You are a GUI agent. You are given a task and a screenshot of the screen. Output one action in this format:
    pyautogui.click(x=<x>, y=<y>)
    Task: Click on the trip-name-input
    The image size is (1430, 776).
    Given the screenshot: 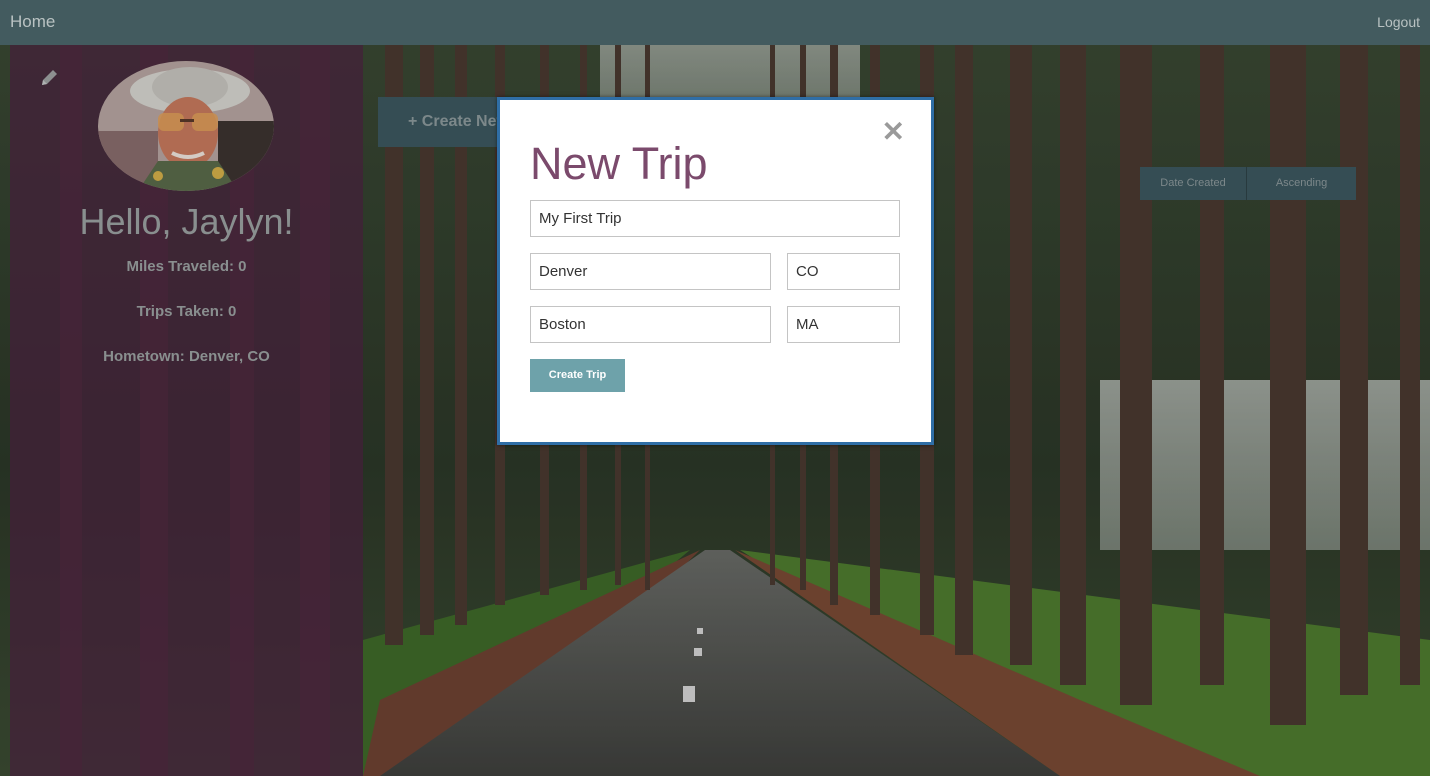 What is the action you would take?
    pyautogui.click(x=715, y=218)
    